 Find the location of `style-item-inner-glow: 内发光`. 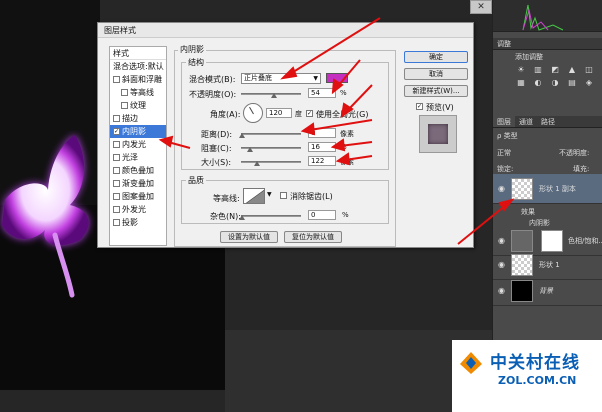

style-item-inner-glow: 内发光 is located at coordinates (138, 144).